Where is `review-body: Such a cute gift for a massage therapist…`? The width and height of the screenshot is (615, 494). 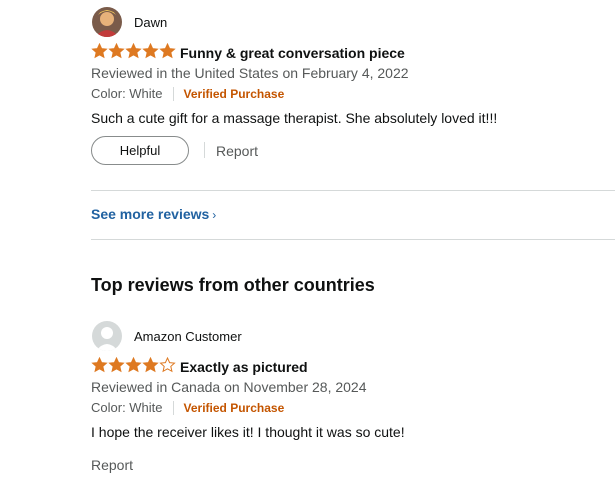
review-body: Such a cute gift for a massage therapist… is located at coordinates (294, 118).